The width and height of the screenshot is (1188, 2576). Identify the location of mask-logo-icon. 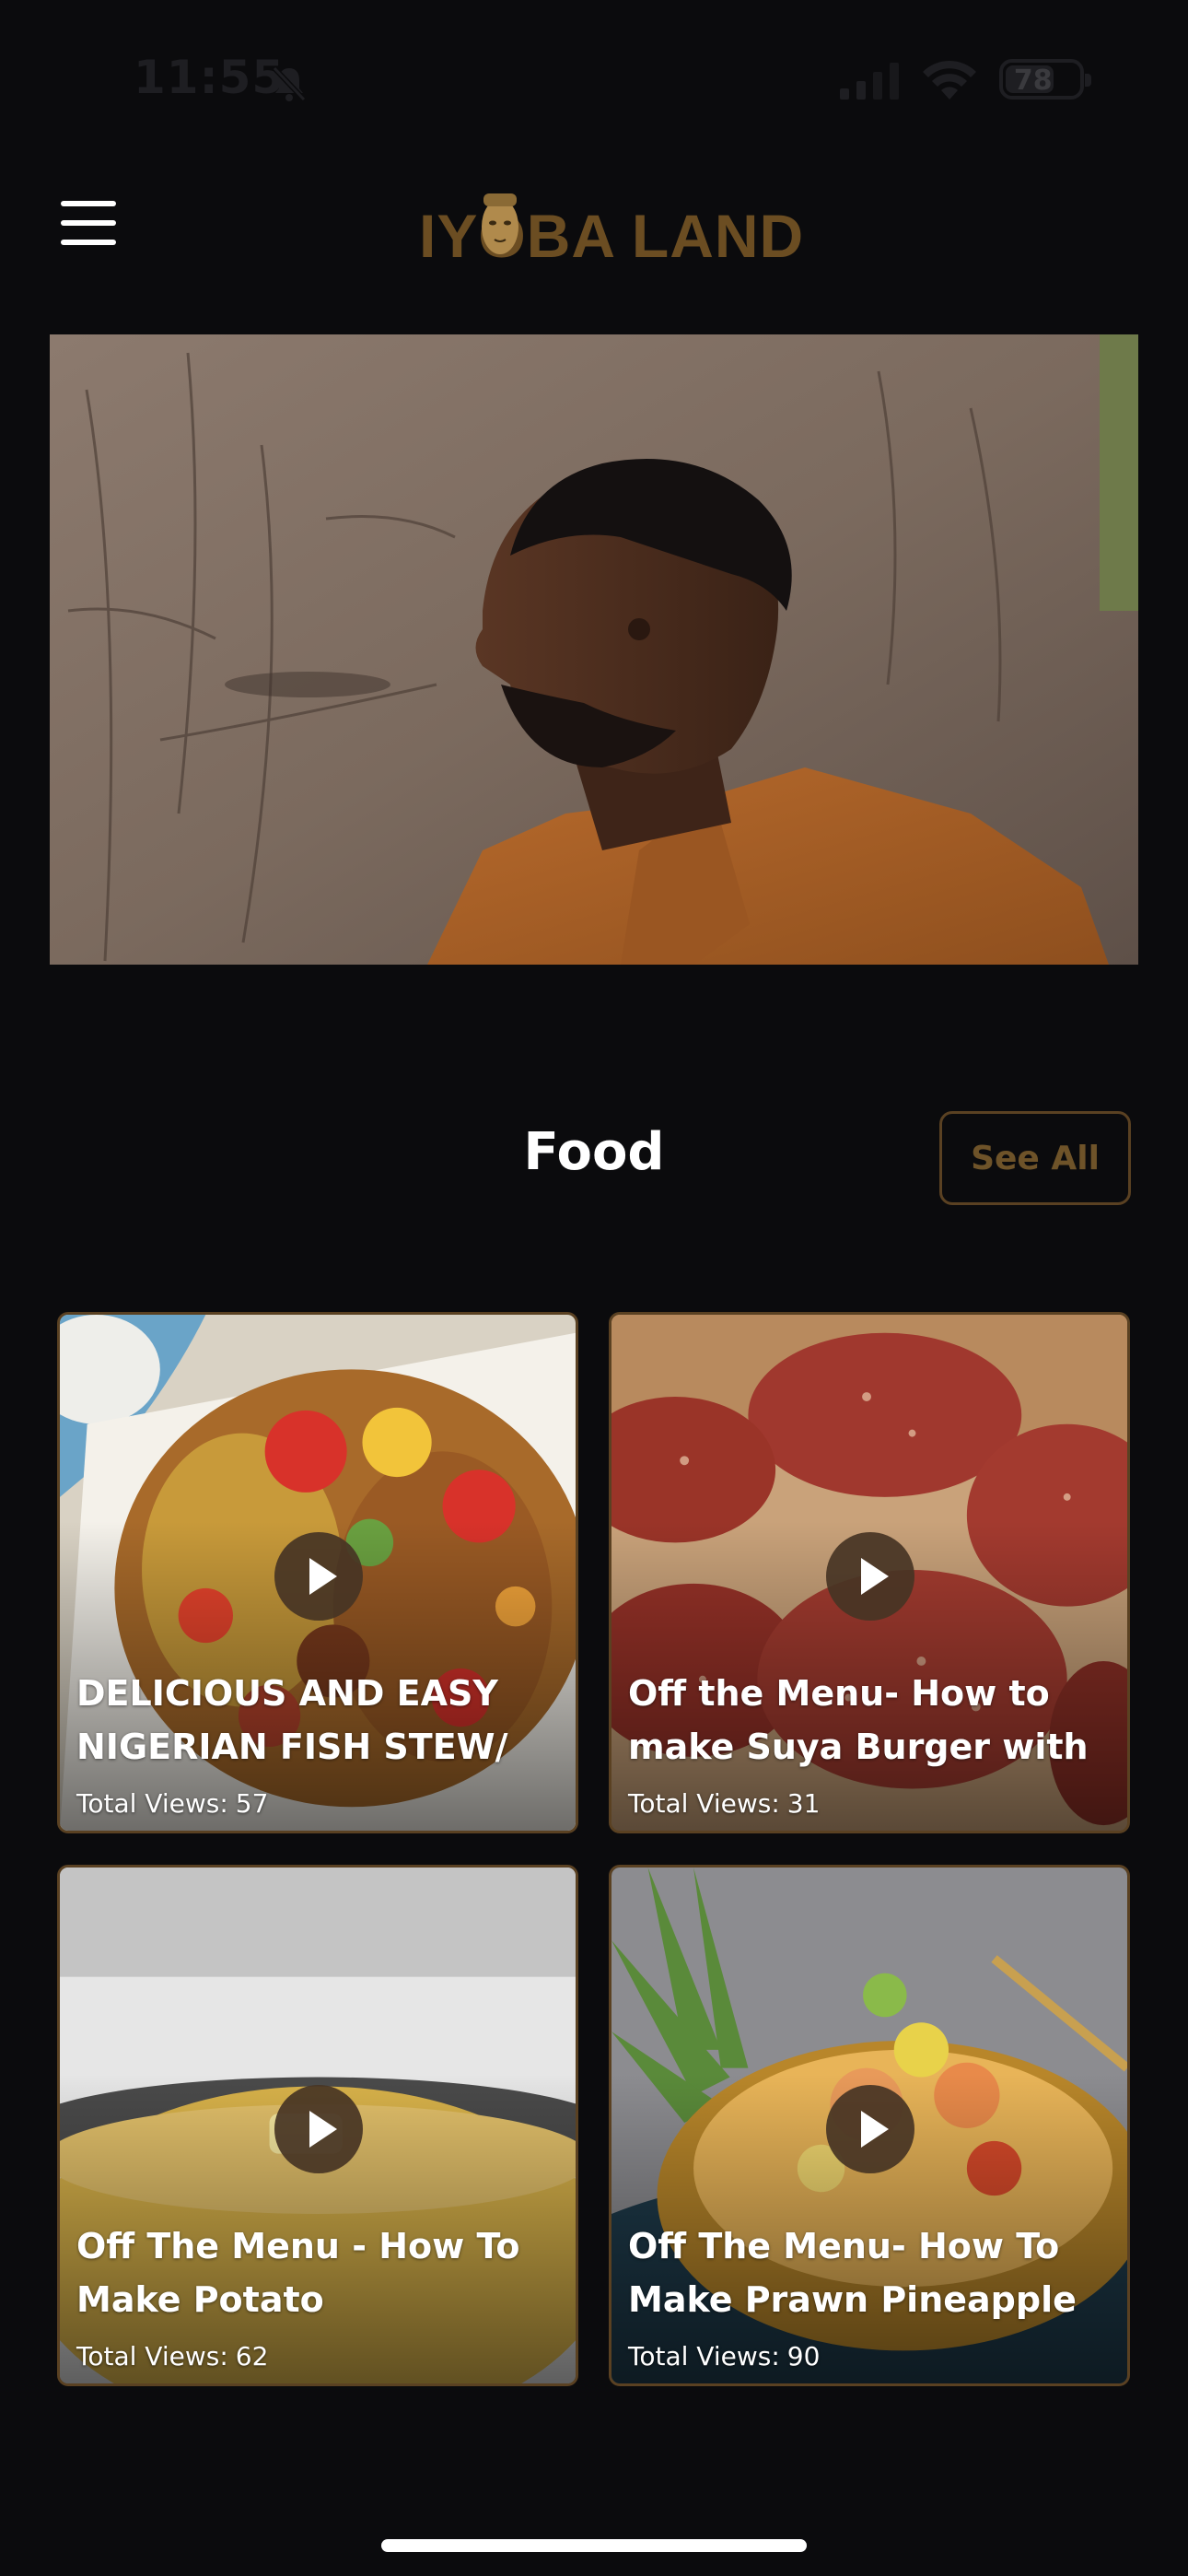
(500, 223).